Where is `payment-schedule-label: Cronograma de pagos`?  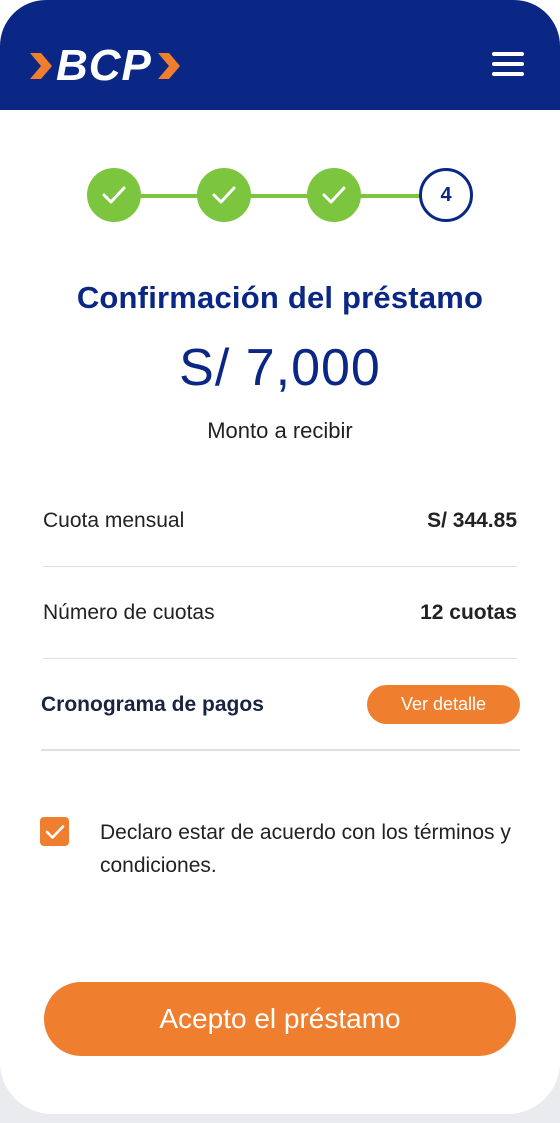
payment-schedule-label: Cronograma de pagos is located at coordinates (152, 704).